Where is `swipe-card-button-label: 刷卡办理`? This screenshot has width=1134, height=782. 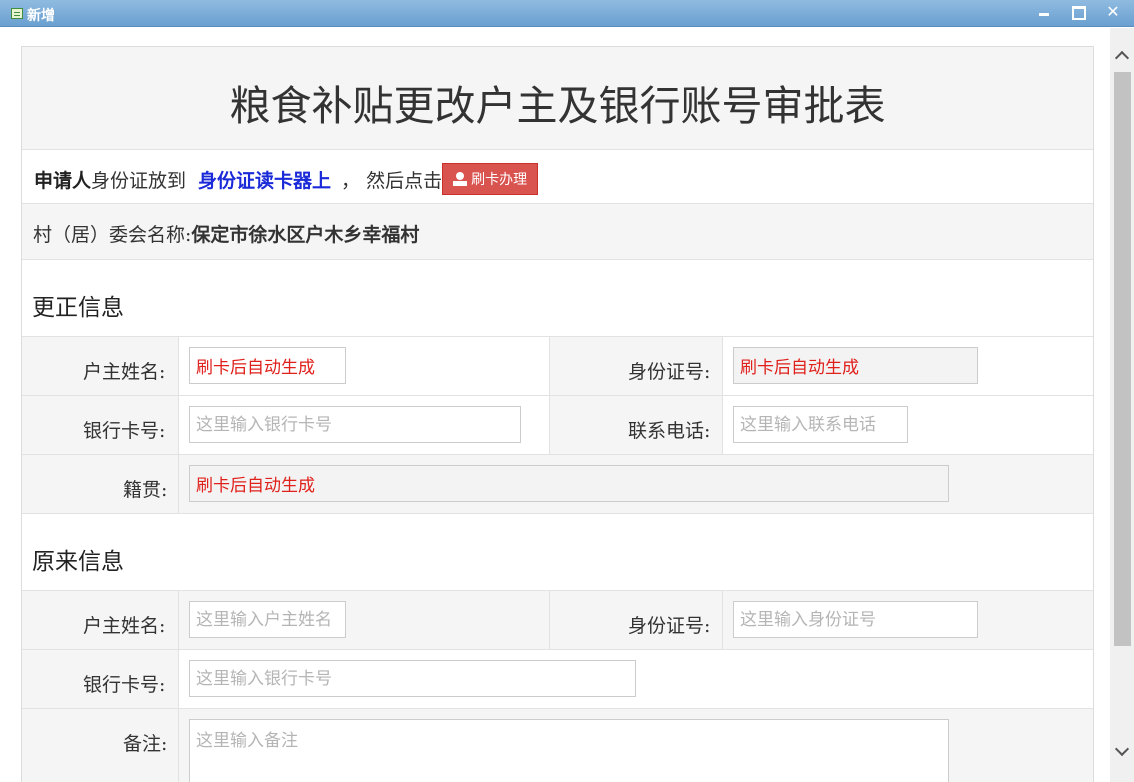 swipe-card-button-label: 刷卡办理 is located at coordinates (499, 180).